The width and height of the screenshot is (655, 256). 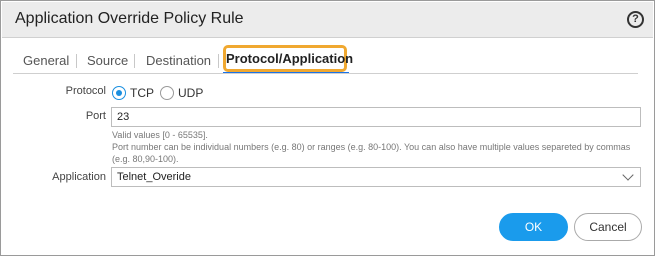 What do you see at coordinates (46, 60) in the screenshot?
I see `tab-general: General` at bounding box center [46, 60].